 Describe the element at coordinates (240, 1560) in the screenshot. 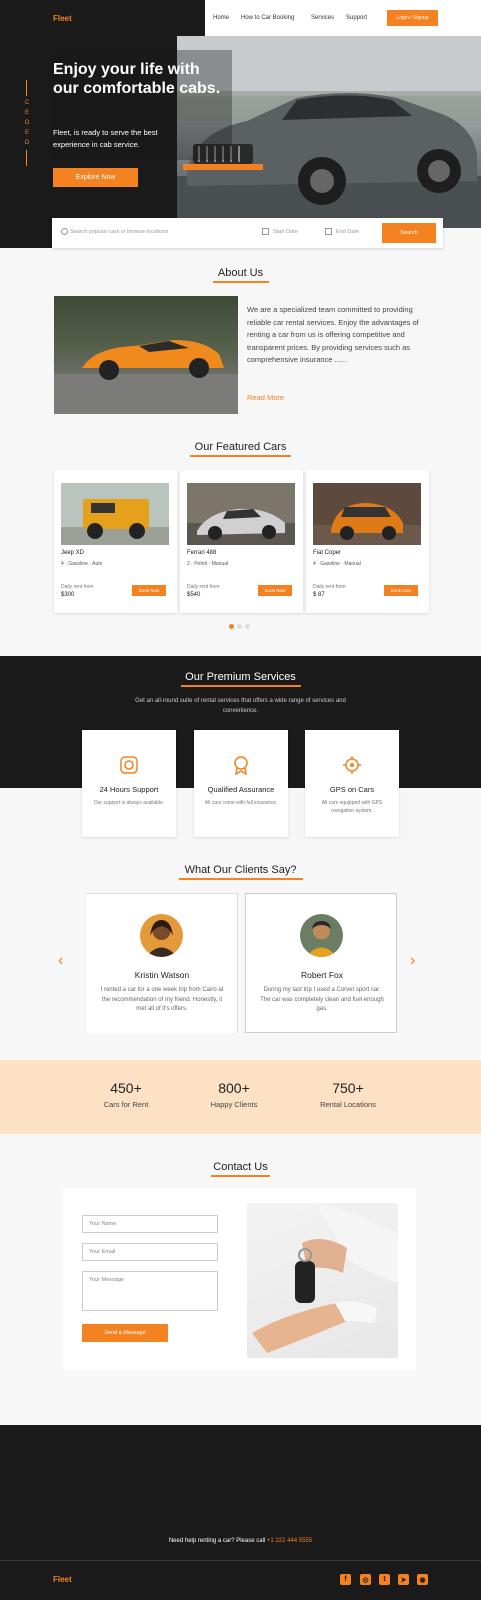

I see `footer-divider` at that location.